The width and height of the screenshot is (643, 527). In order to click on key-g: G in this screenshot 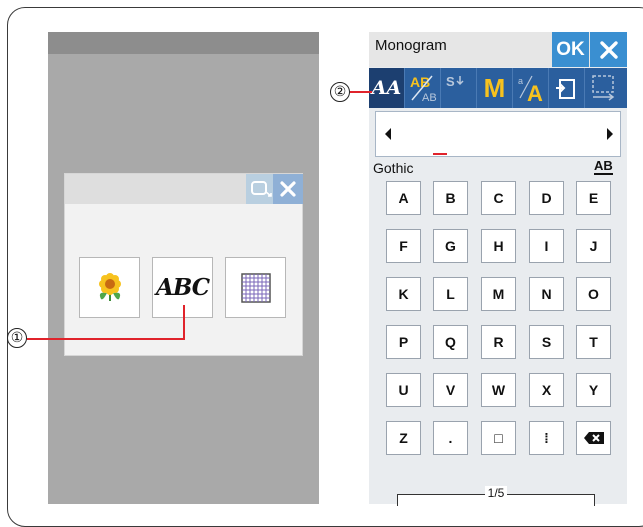, I will do `click(450, 246)`.